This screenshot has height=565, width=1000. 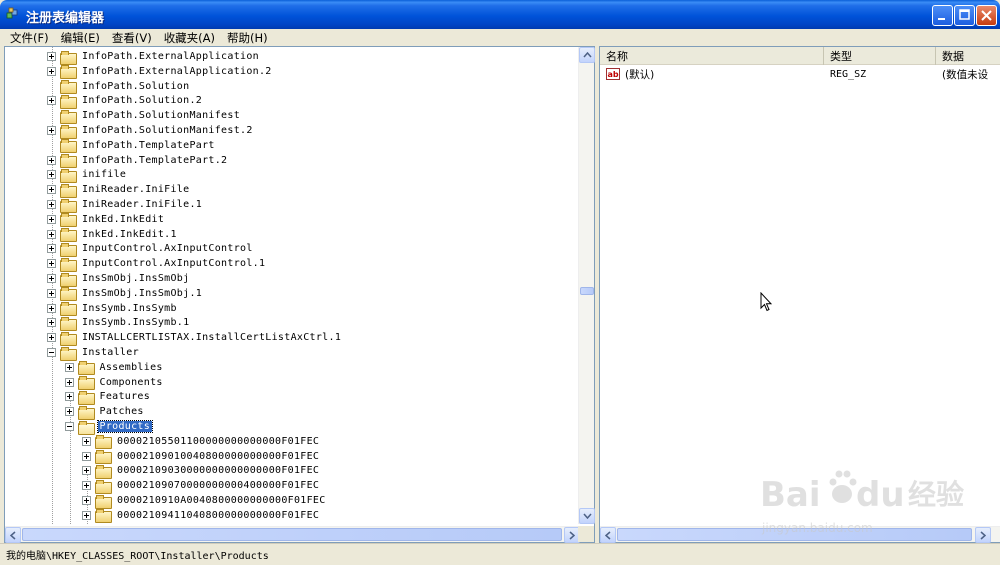 I want to click on menu-favorites: 收藏夹(A), so click(x=189, y=38).